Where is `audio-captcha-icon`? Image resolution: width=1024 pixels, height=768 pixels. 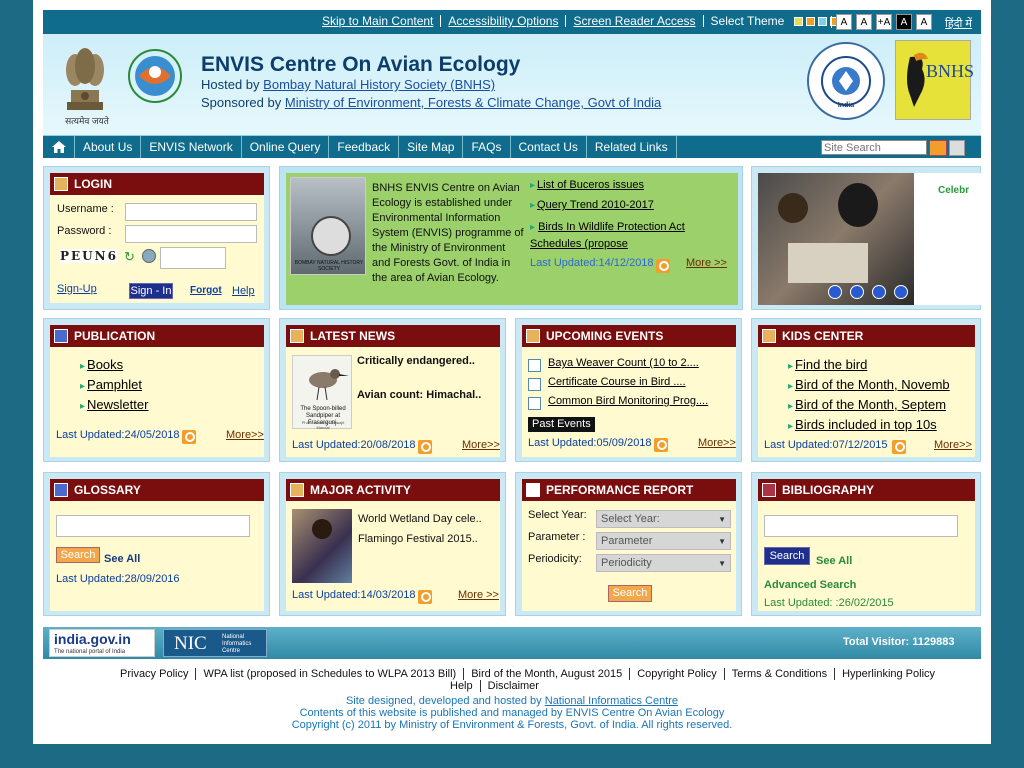
audio-captcha-icon is located at coordinates (149, 256).